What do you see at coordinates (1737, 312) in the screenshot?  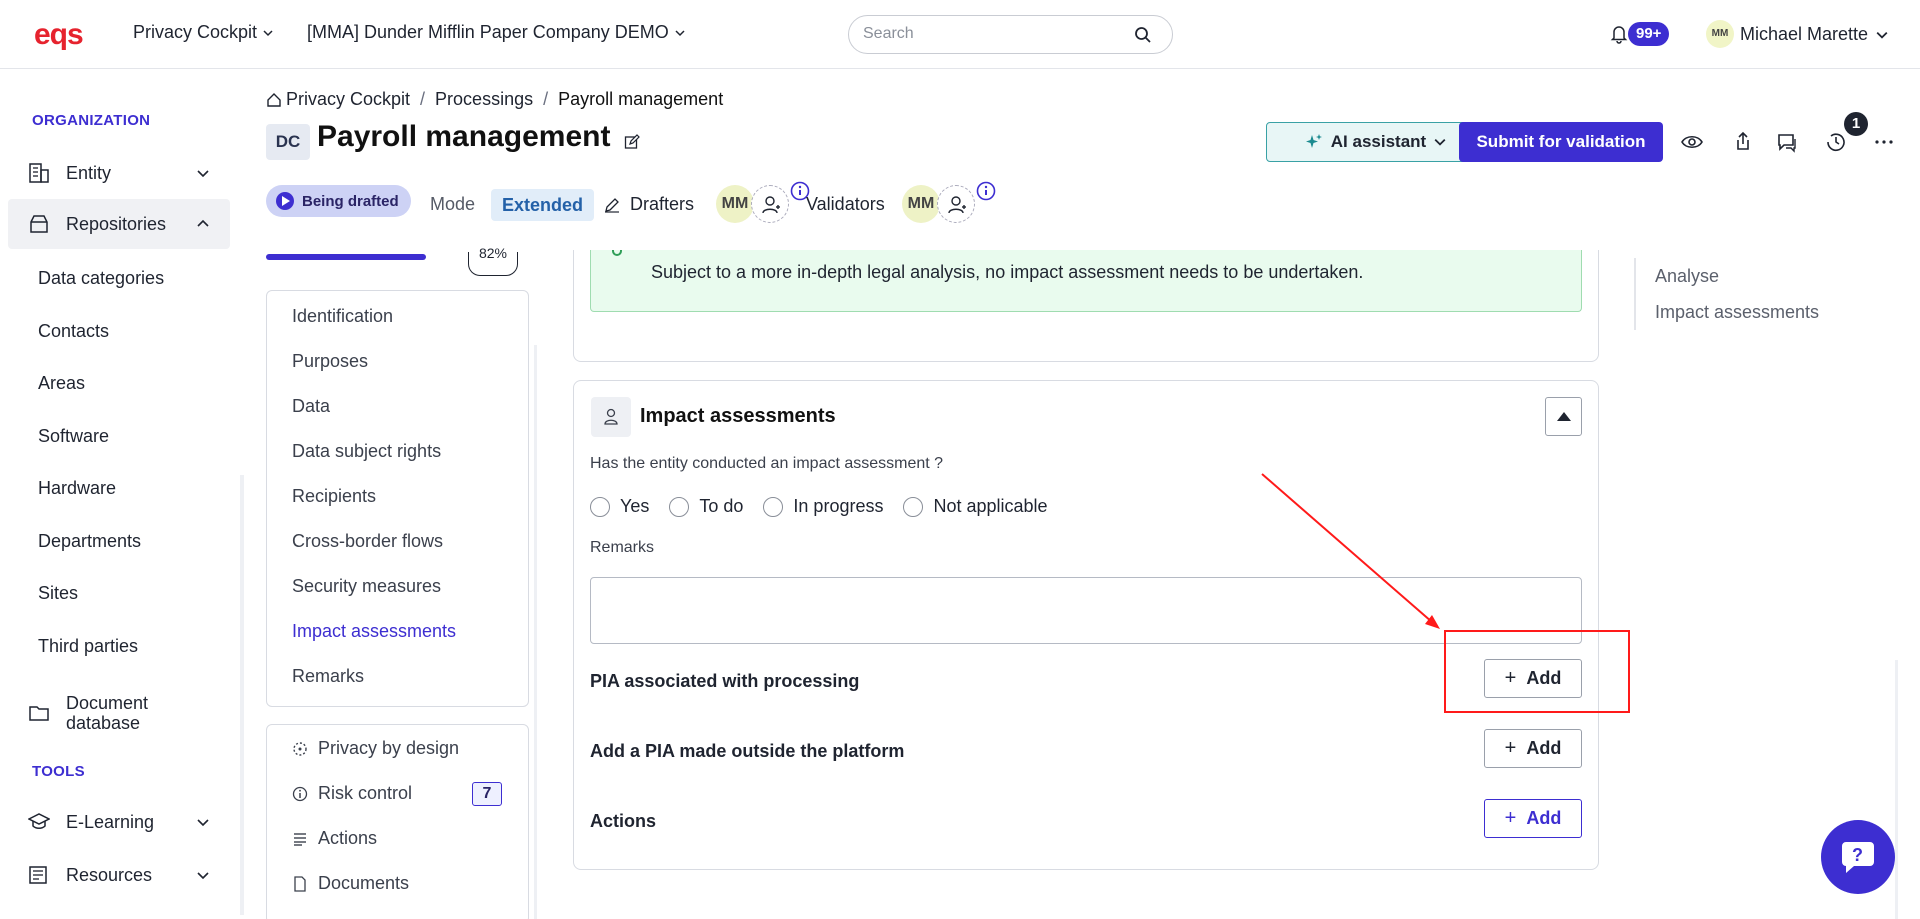 I see `toc-item-impact-assessments: Impact assessments` at bounding box center [1737, 312].